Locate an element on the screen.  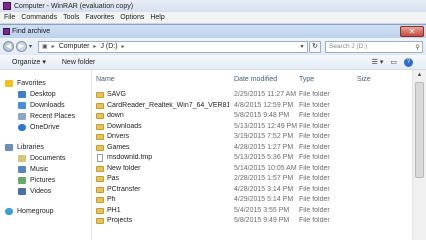
file-row: Downloads 5/13/2015 12:49 PM File folder is located at coordinates (252, 127).